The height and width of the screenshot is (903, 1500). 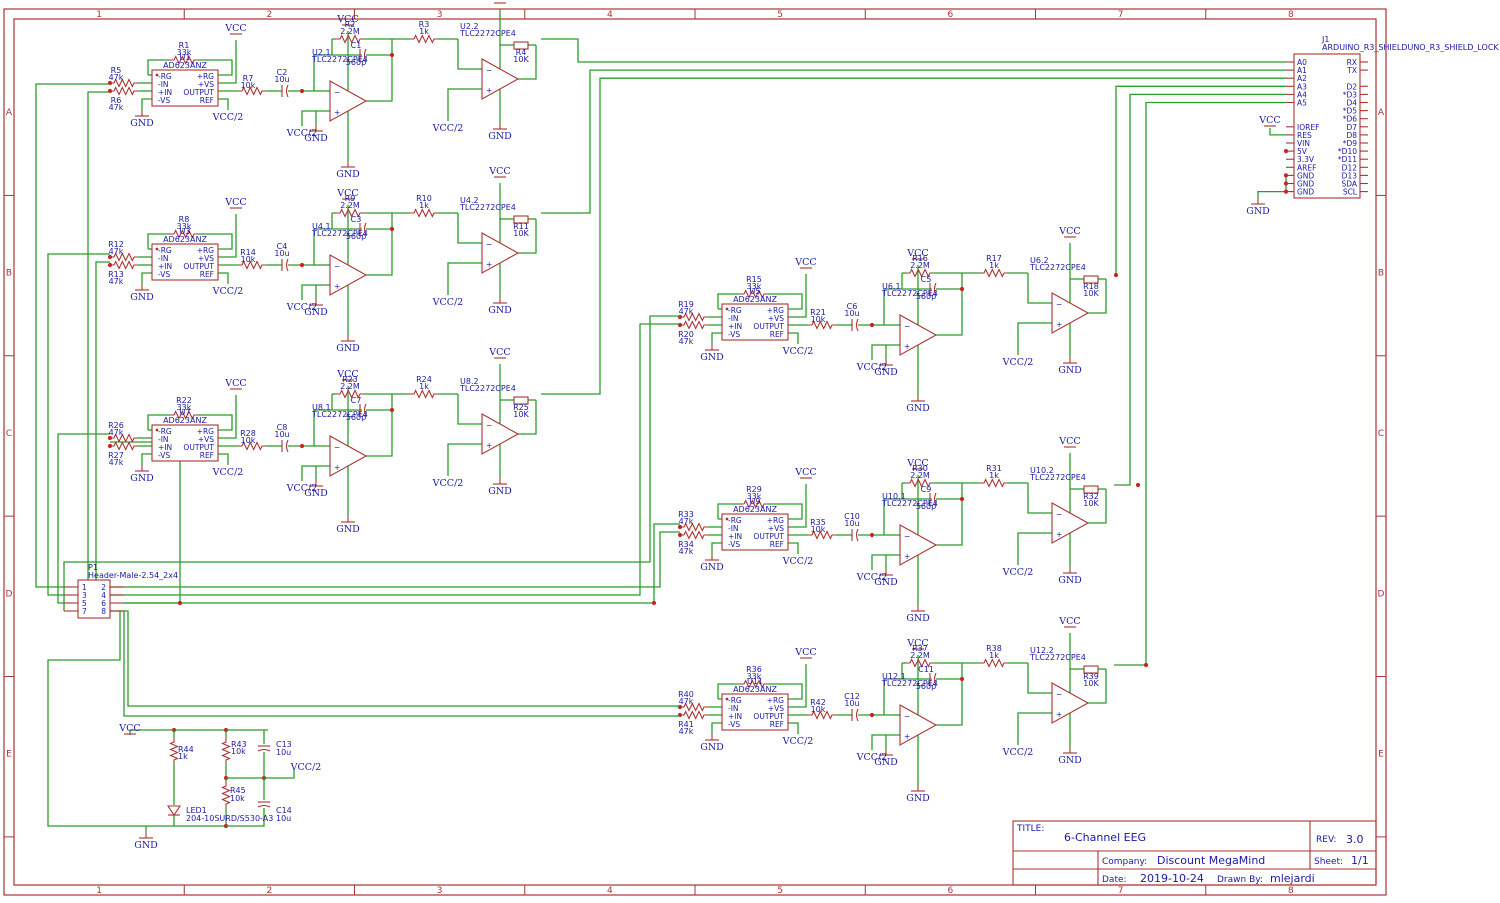 I want to click on rev-label: REV:, so click(x=1326, y=840).